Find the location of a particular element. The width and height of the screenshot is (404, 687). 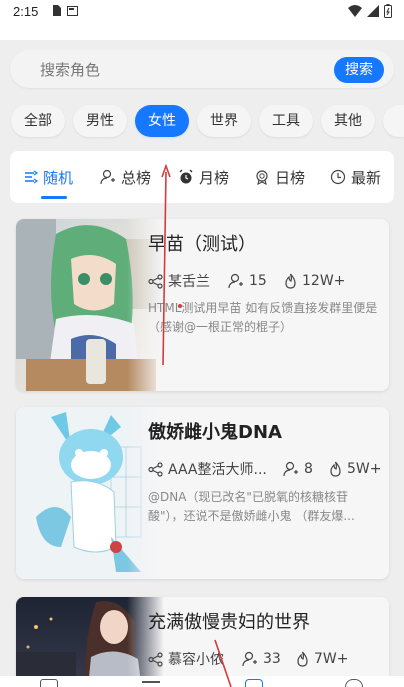

search-input: 搜索角色 搜索 is located at coordinates (202, 69).